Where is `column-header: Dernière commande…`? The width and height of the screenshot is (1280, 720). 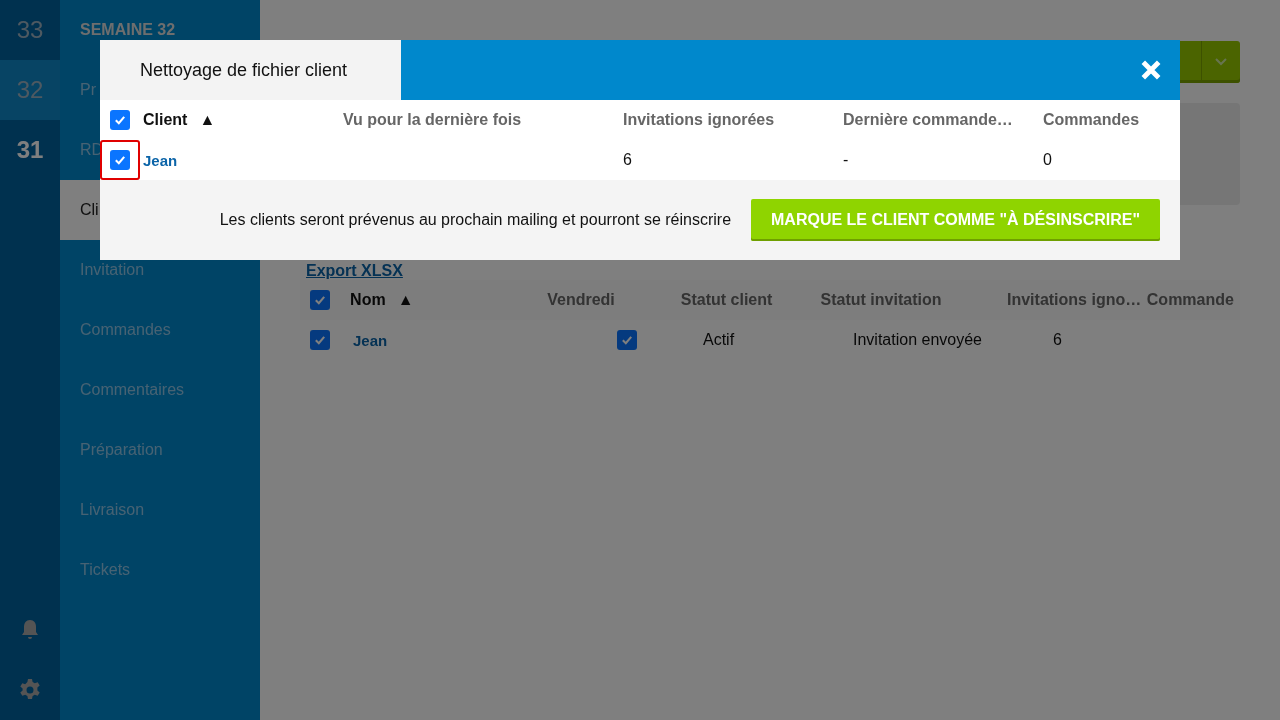 column-header: Dernière commande… is located at coordinates (943, 120).